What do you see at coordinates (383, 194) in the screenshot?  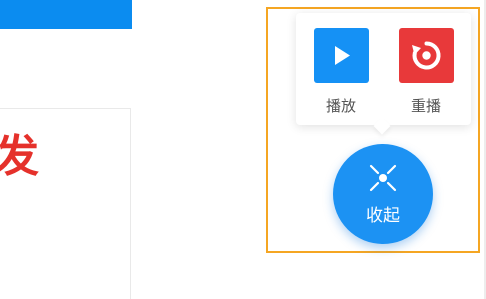 I see `collapse-fab-button: 收起` at bounding box center [383, 194].